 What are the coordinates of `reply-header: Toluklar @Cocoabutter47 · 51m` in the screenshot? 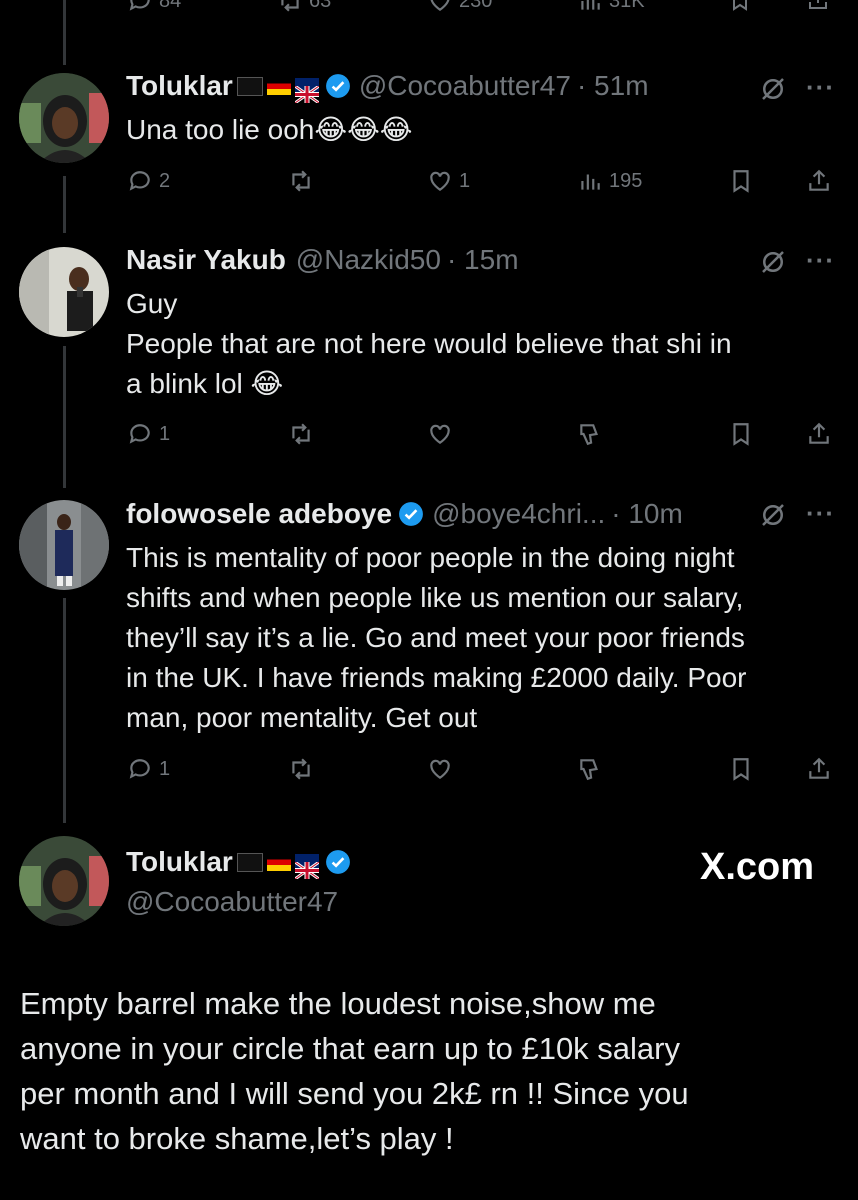 It's located at (387, 87).